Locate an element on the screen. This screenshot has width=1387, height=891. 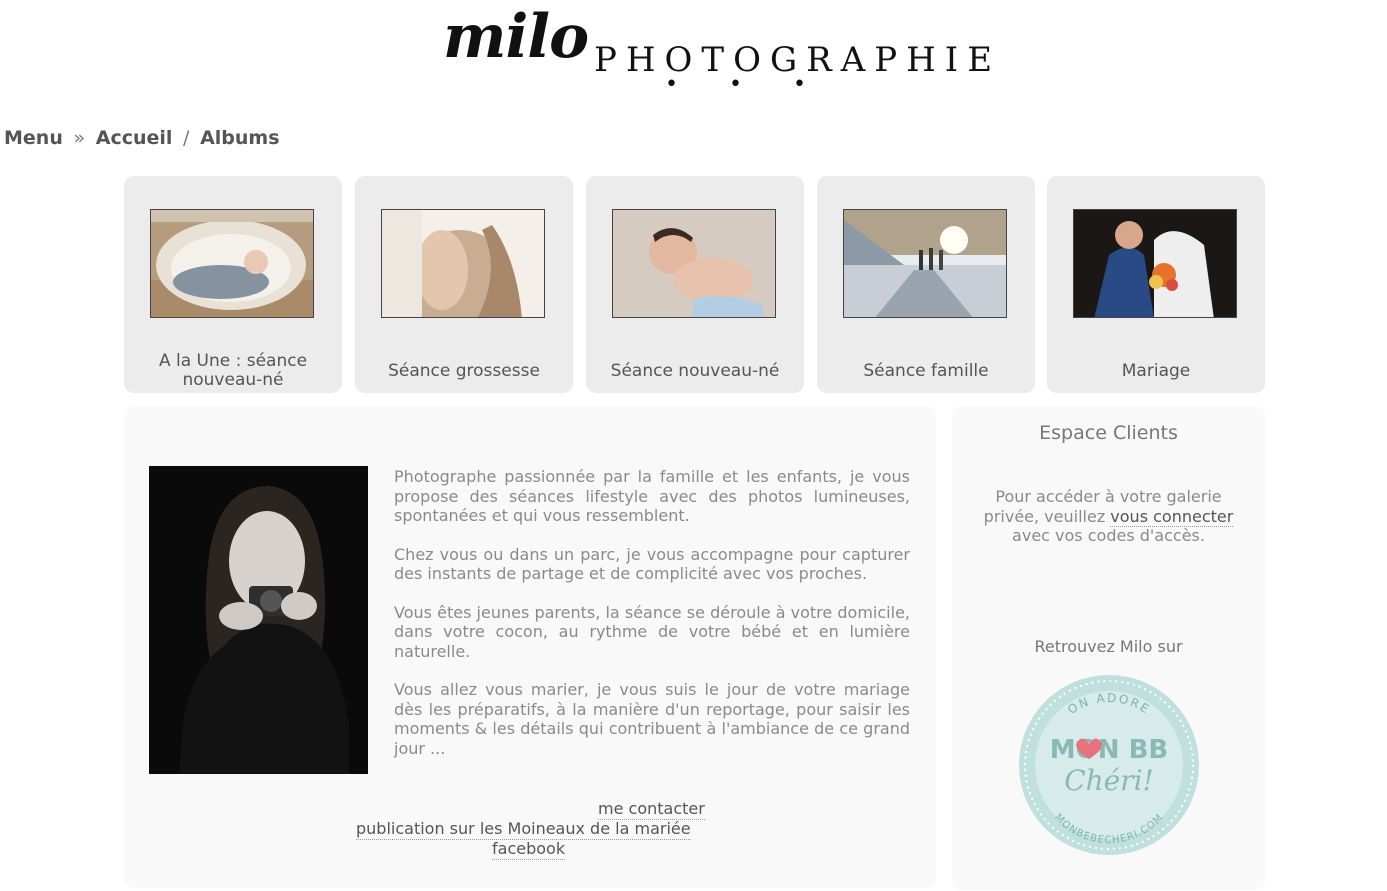
login-link: vous connecter is located at coordinates (1172, 516).